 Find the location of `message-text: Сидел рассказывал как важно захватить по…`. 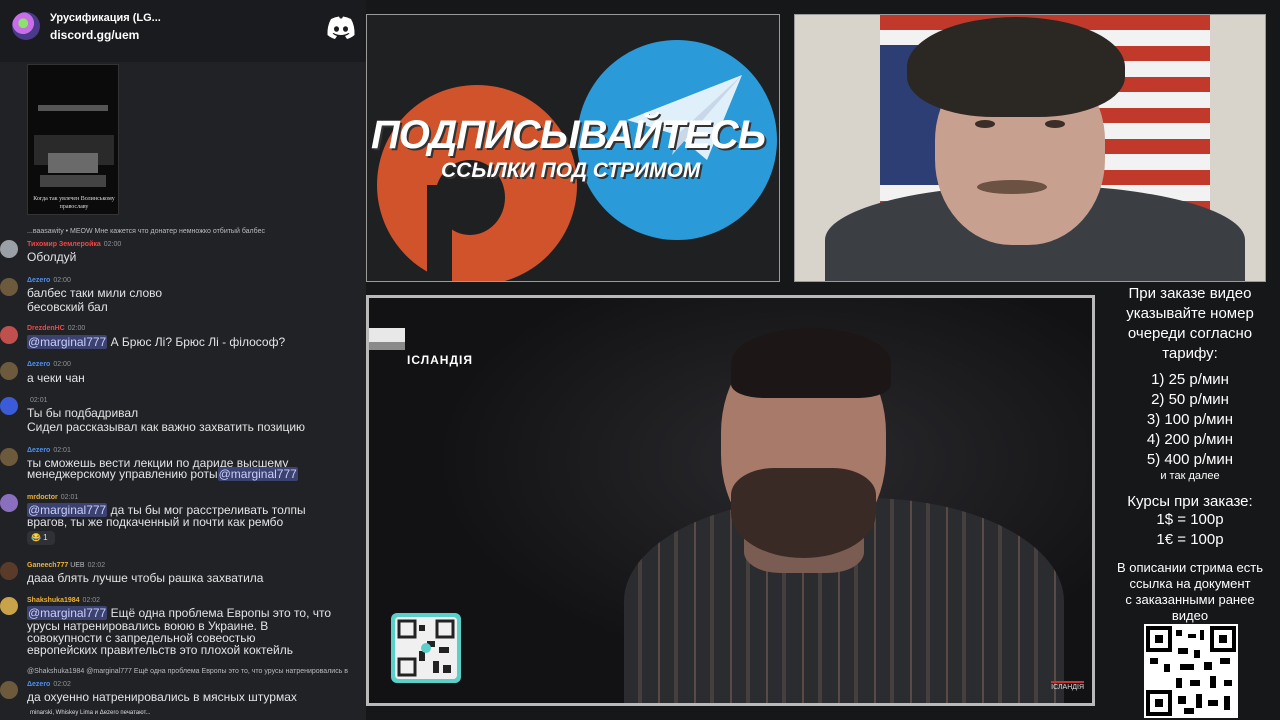

message-text: Сидел рассказывал как важно захватить по… is located at coordinates (166, 427).